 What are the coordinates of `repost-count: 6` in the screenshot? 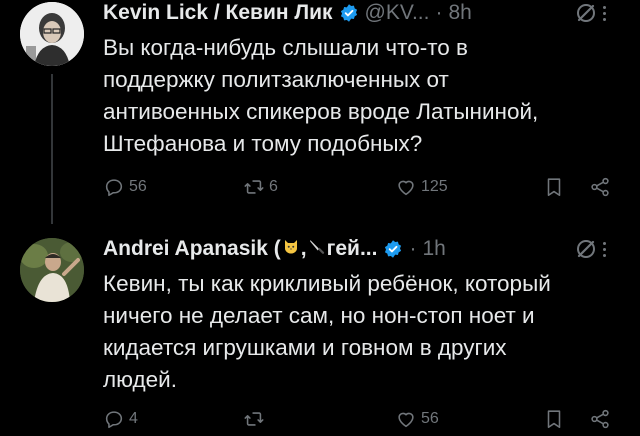 It's located at (273, 186).